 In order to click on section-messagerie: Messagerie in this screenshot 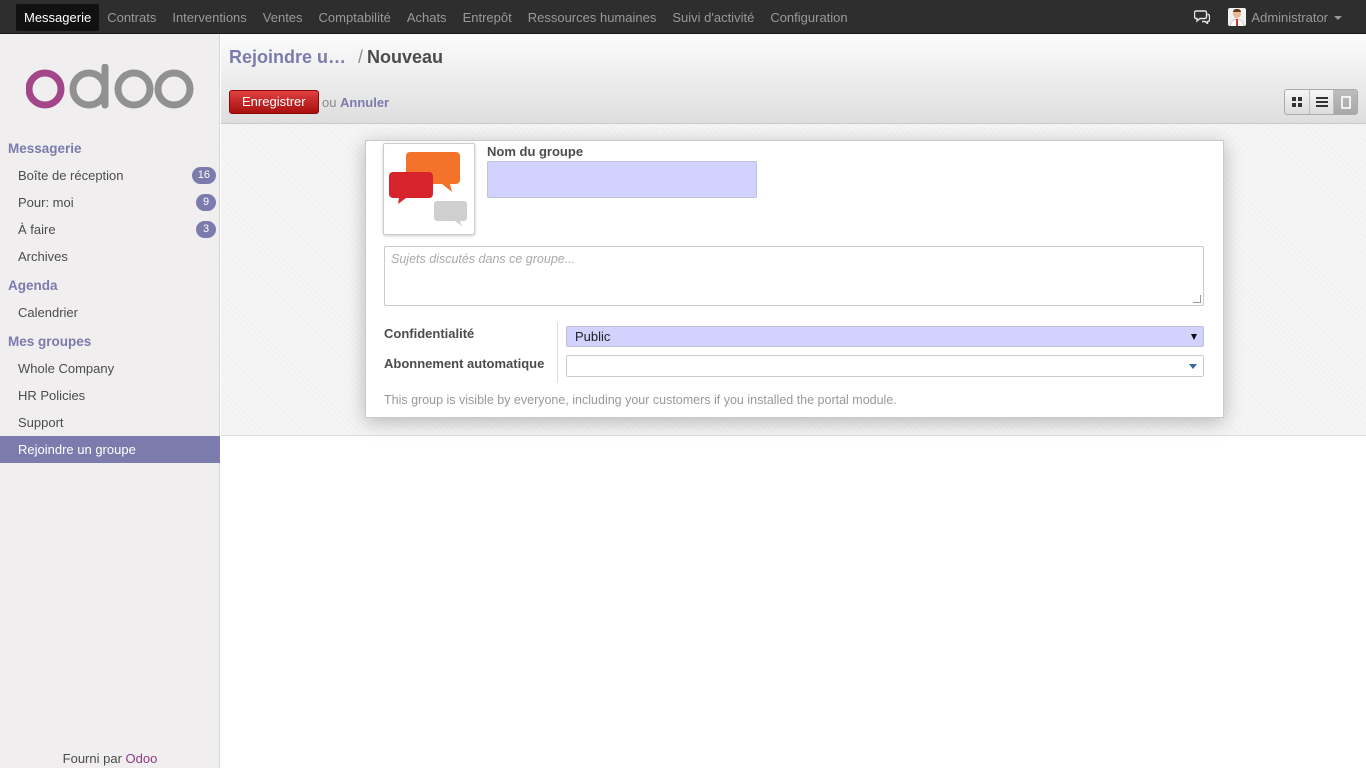, I will do `click(45, 148)`.